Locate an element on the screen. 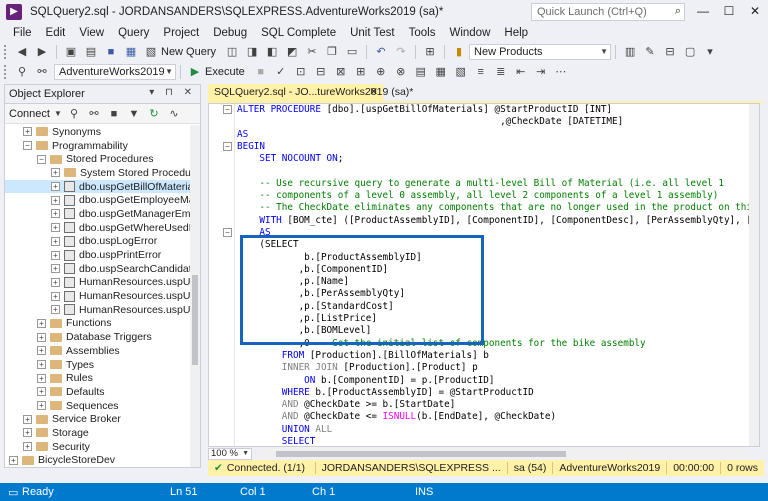 This screenshot has width=768, height=501. code-line: BEGIN is located at coordinates (494, 147).